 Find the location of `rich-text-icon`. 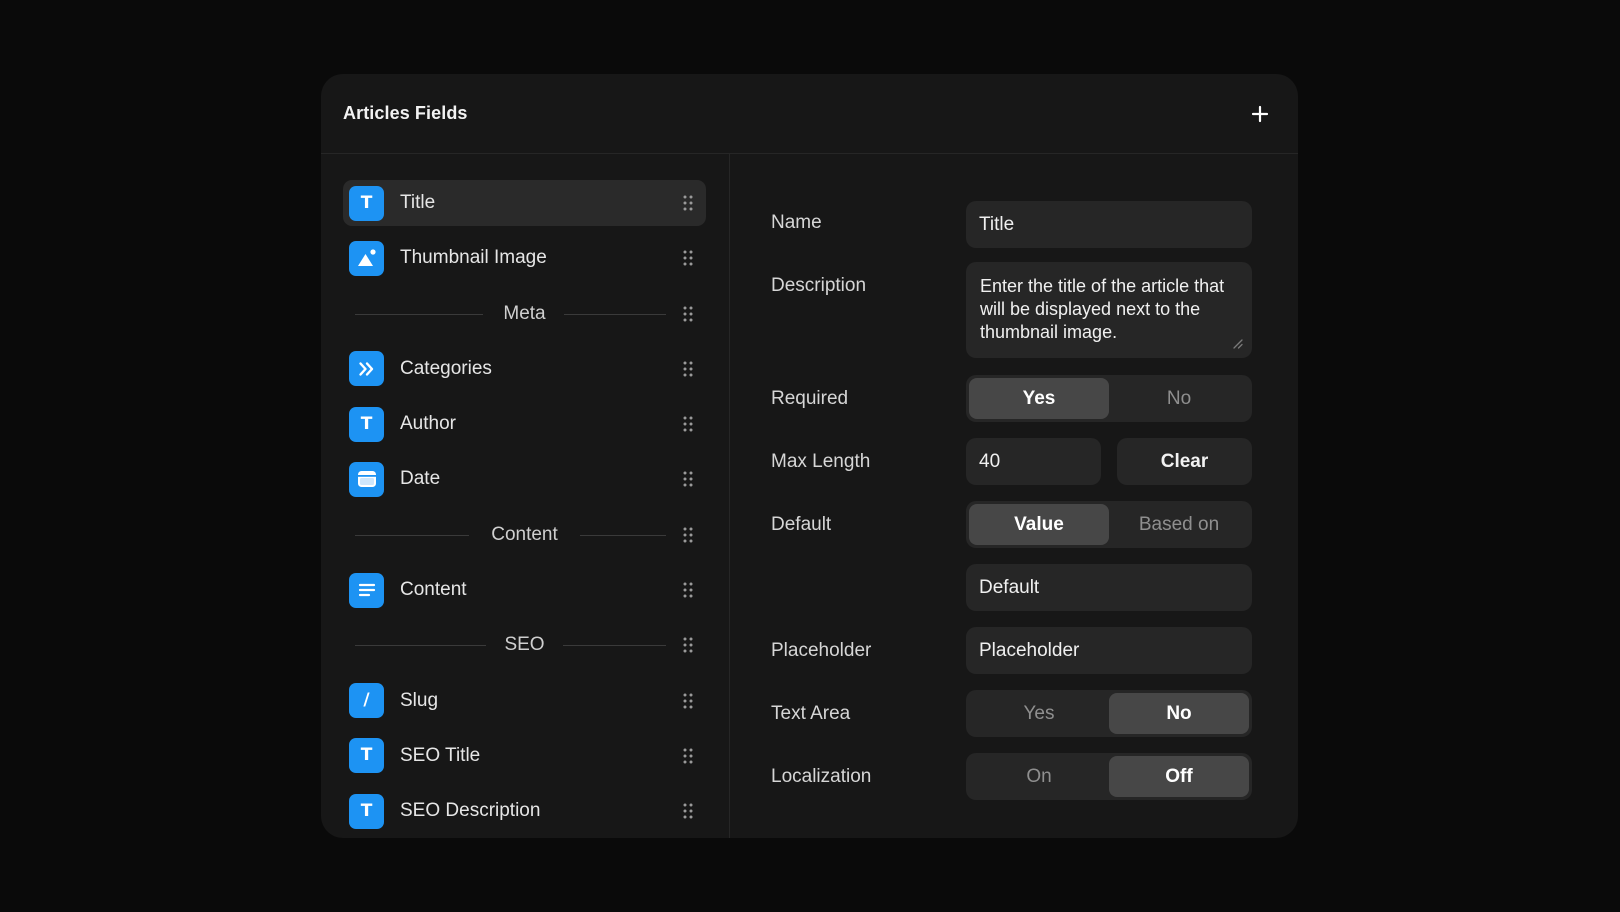

rich-text-icon is located at coordinates (366, 590).